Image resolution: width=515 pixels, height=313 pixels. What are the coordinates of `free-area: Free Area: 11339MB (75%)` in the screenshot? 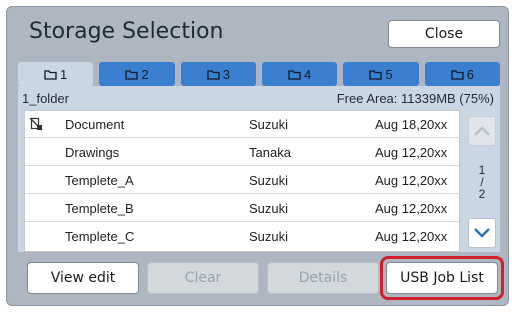 It's located at (415, 98).